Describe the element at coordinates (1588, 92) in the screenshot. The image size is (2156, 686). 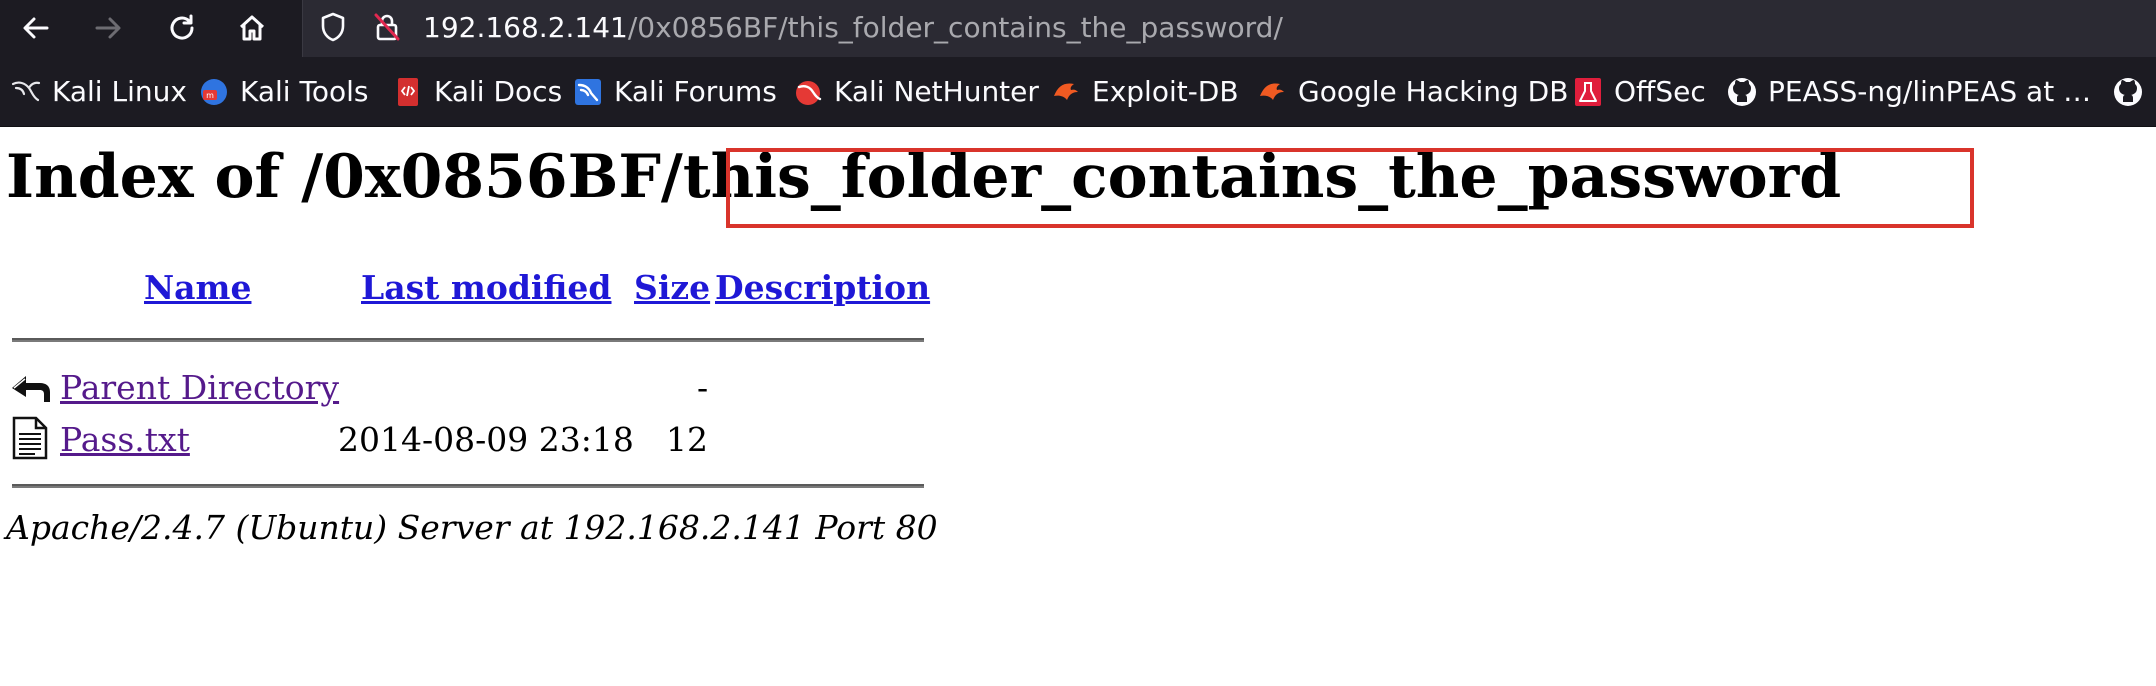
I see `offsec-icon` at that location.